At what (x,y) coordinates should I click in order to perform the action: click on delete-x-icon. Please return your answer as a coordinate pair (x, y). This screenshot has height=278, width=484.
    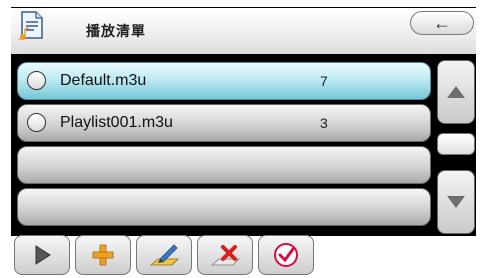
    Looking at the image, I should click on (225, 255).